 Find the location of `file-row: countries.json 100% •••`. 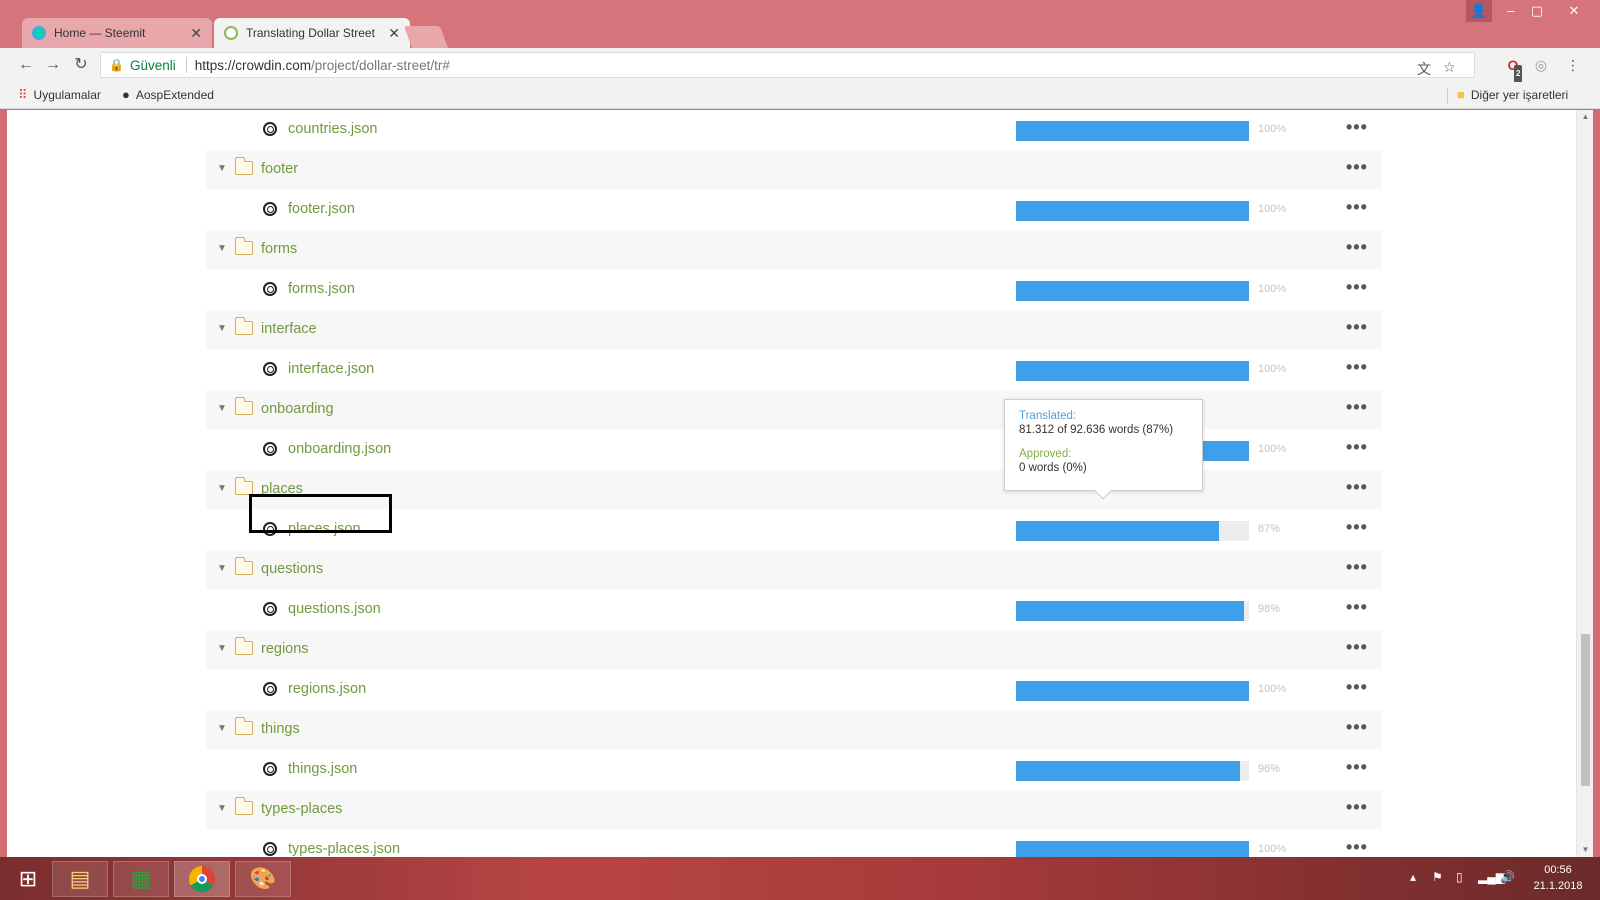

file-row: countries.json 100% ••• is located at coordinates (794, 130).